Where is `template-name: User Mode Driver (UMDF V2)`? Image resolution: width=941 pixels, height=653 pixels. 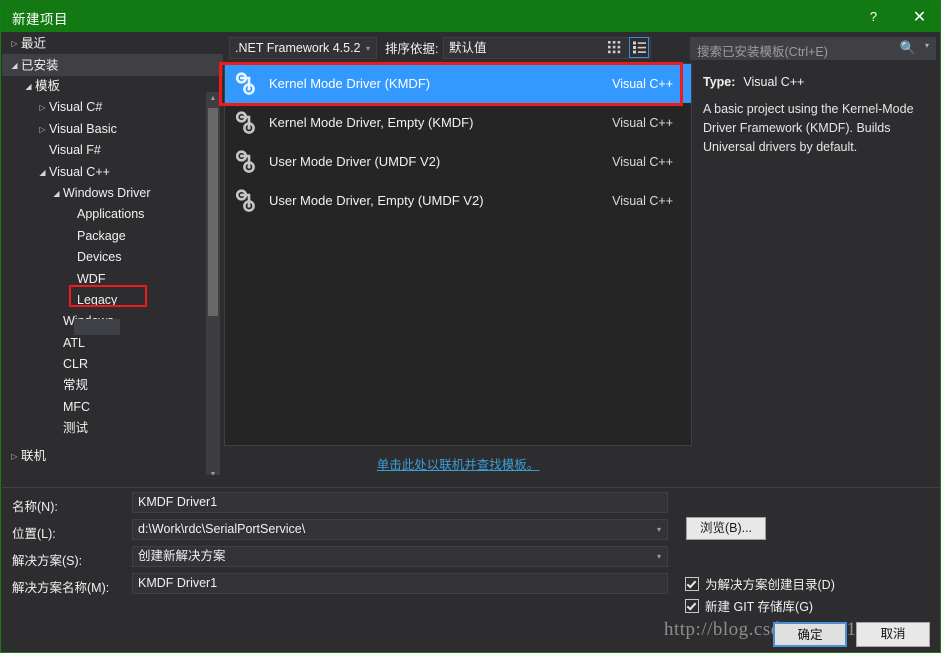 template-name: User Mode Driver (UMDF V2) is located at coordinates (355, 161).